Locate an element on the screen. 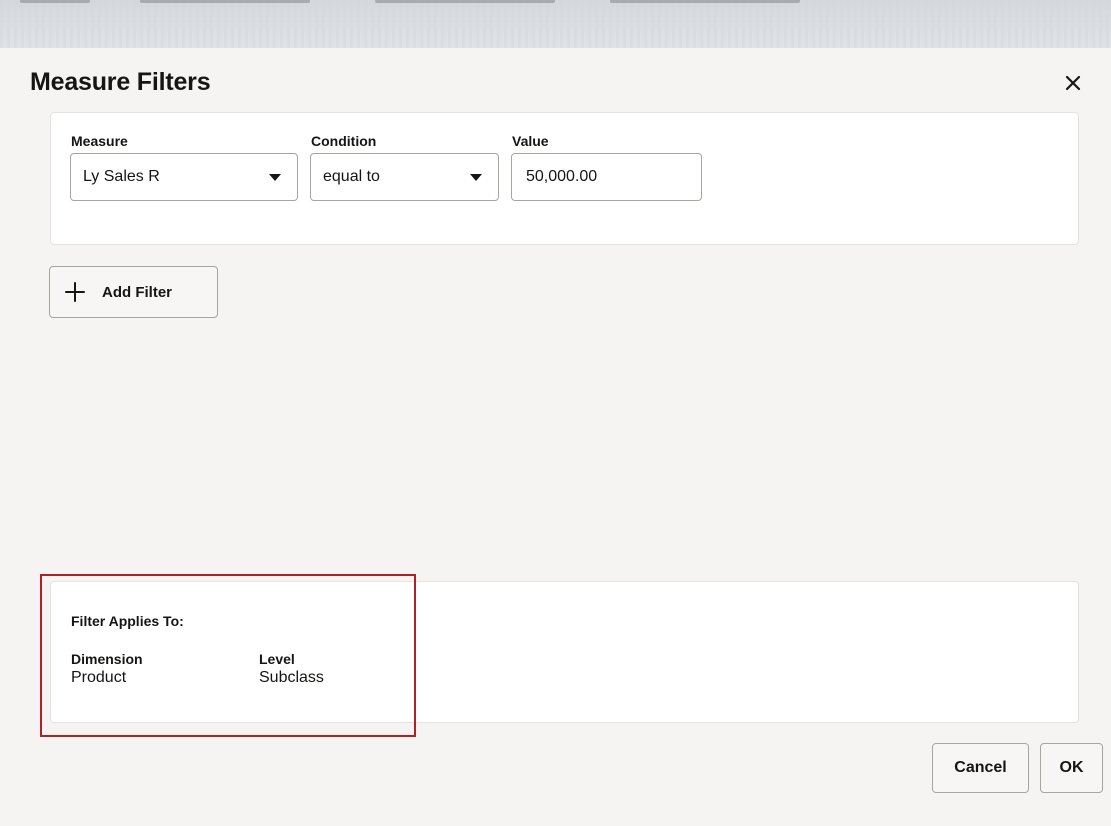 The width and height of the screenshot is (1111, 826). close-button is located at coordinates (1073, 83).